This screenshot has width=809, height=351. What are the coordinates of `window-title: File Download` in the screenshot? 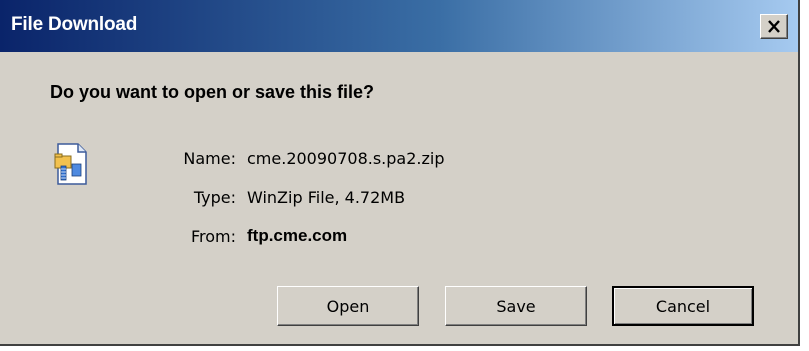 It's located at (74, 24).